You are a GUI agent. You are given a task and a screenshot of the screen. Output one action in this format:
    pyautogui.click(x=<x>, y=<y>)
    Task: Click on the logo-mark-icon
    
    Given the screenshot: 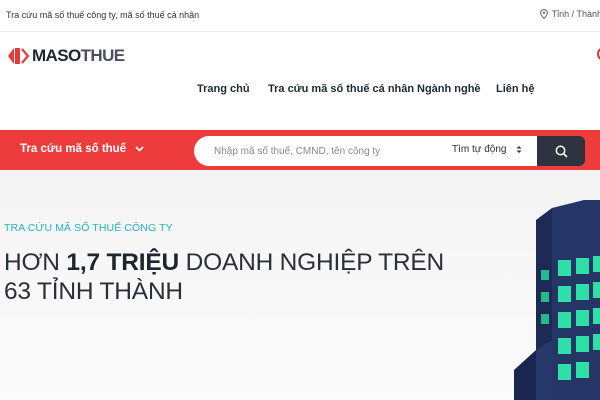 What is the action you would take?
    pyautogui.click(x=19, y=56)
    